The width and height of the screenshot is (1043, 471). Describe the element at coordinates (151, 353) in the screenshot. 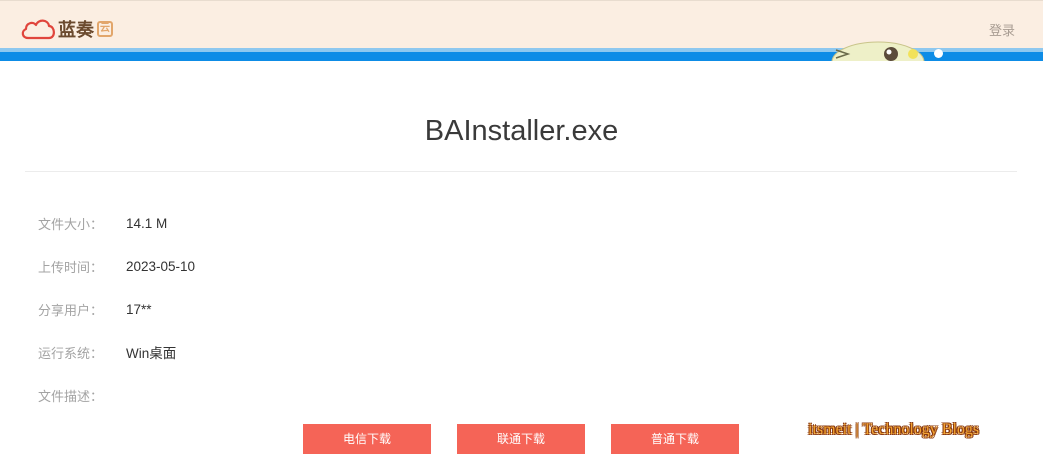

I see `info-value: Win桌面` at that location.